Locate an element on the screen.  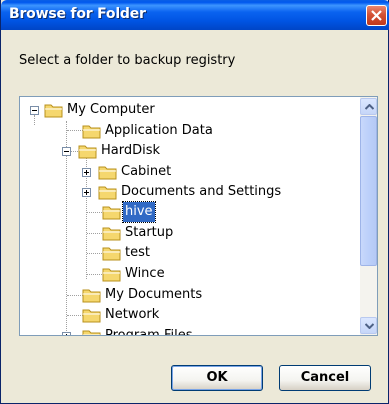
tree-item-application-data: Application Data is located at coordinates (150, 131).